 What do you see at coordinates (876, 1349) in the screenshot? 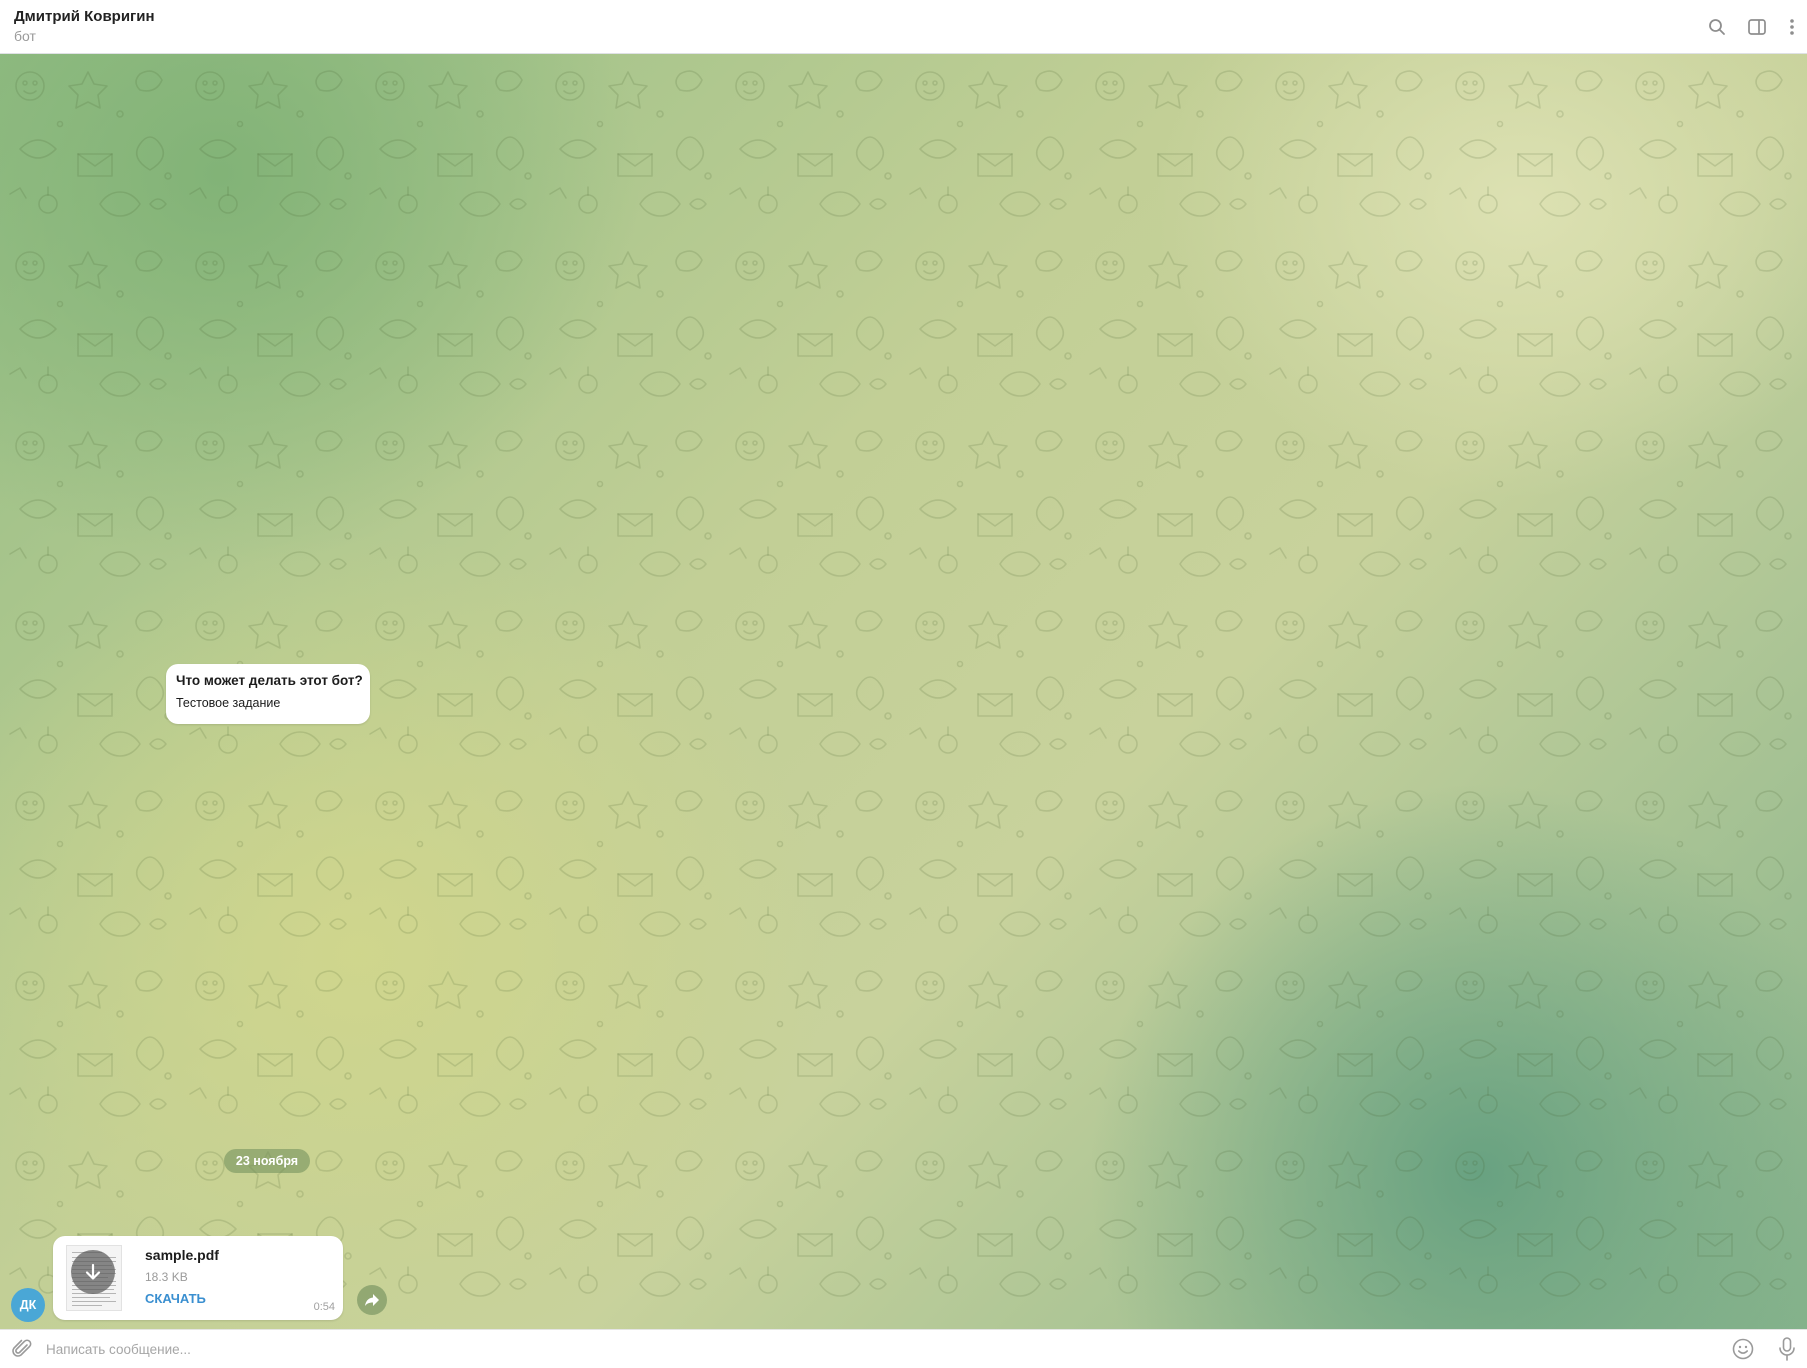
I see `message-input` at bounding box center [876, 1349].